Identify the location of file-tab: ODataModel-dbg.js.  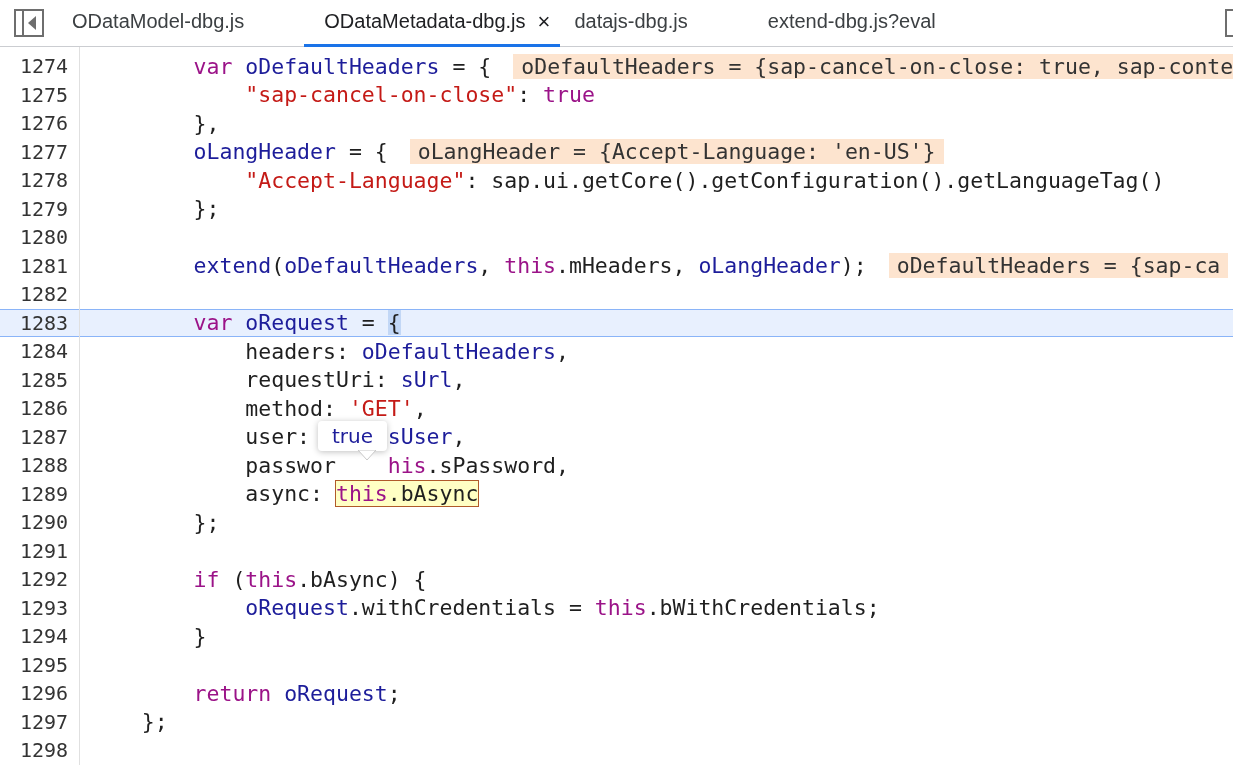
(162, 23).